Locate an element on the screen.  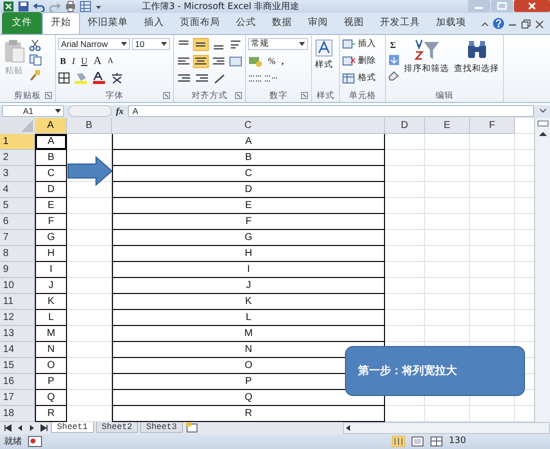
row-header: 4 is located at coordinates (17, 190).